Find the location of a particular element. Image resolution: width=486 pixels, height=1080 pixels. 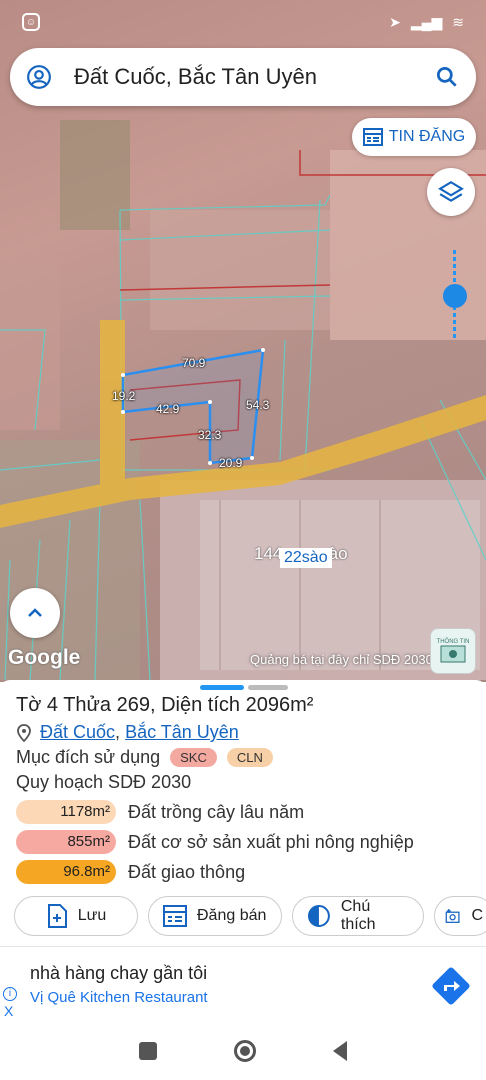

camera-button: C is located at coordinates (460, 916).